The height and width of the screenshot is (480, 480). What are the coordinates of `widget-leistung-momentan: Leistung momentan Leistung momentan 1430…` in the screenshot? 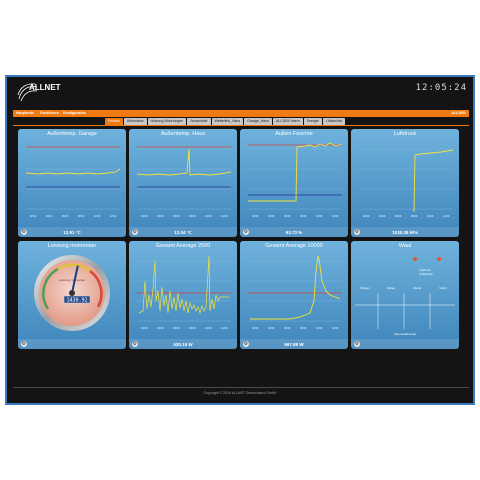 It's located at (72, 295).